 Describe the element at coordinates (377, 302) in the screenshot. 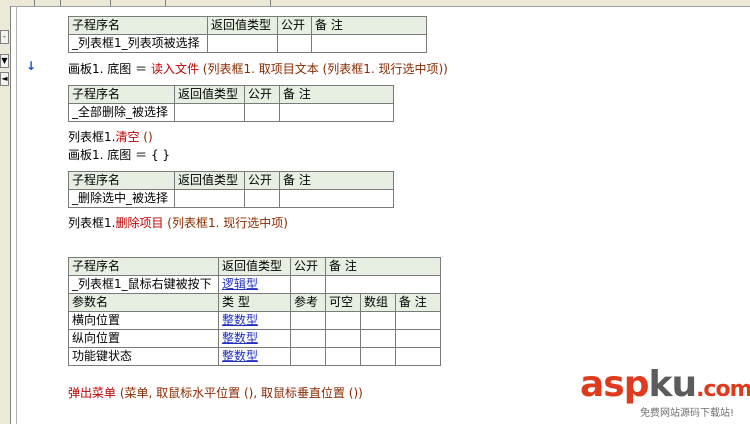

I see `header-array: 数组` at that location.